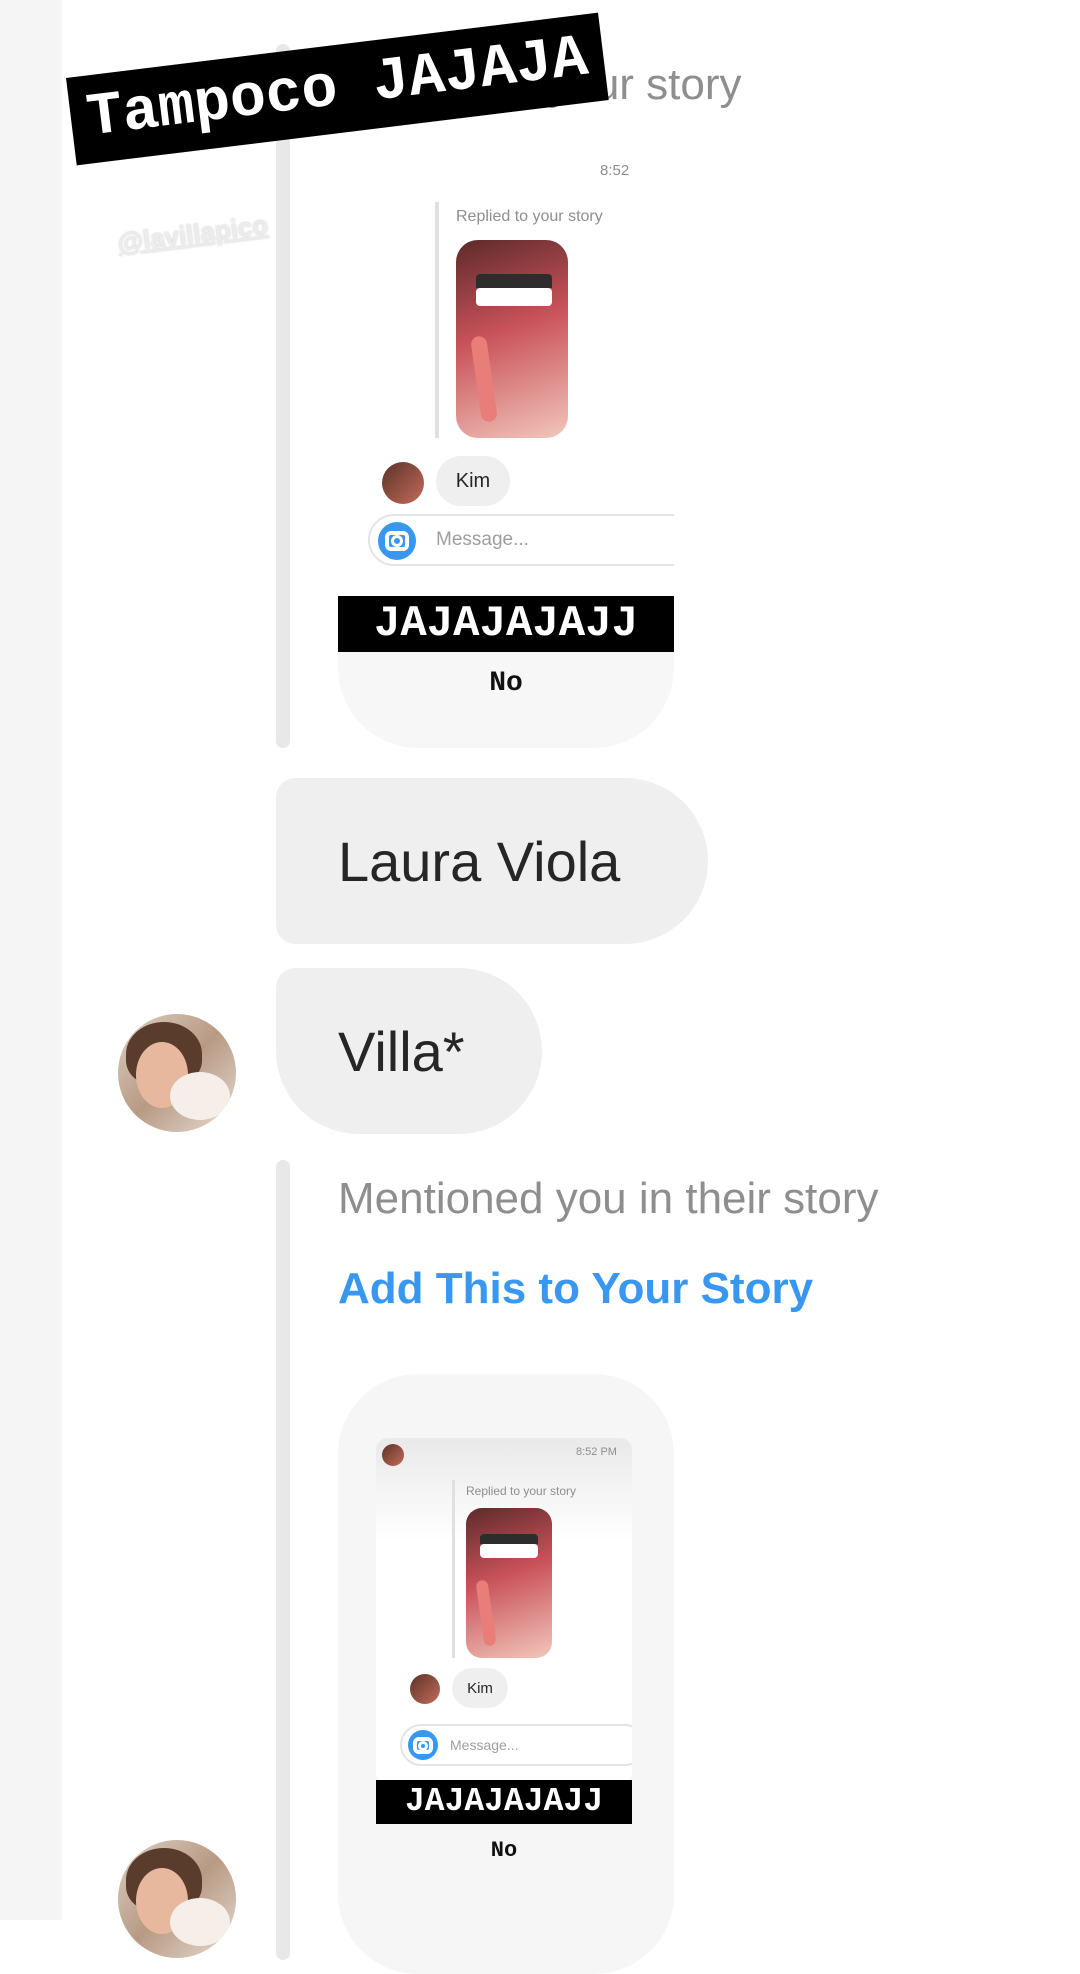 The height and width of the screenshot is (1974, 1080). I want to click on caption-sticker: Tampoco JAJAJA, so click(337, 89).